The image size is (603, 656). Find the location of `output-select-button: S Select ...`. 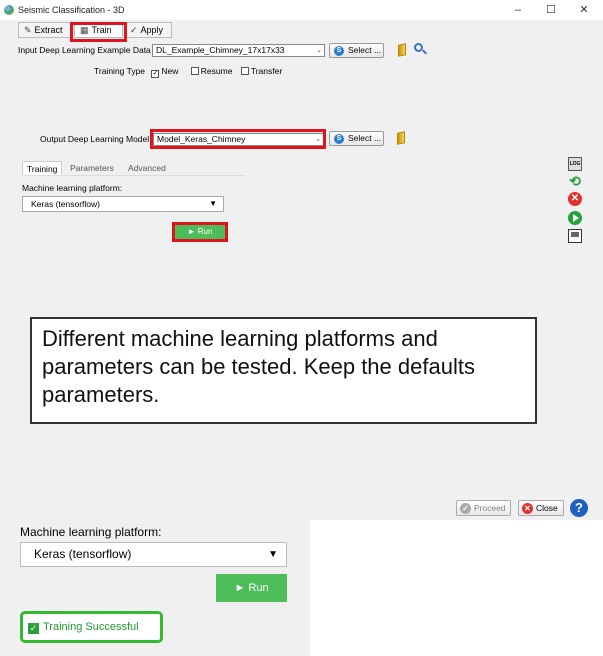

output-select-button: S Select ... is located at coordinates (356, 138).